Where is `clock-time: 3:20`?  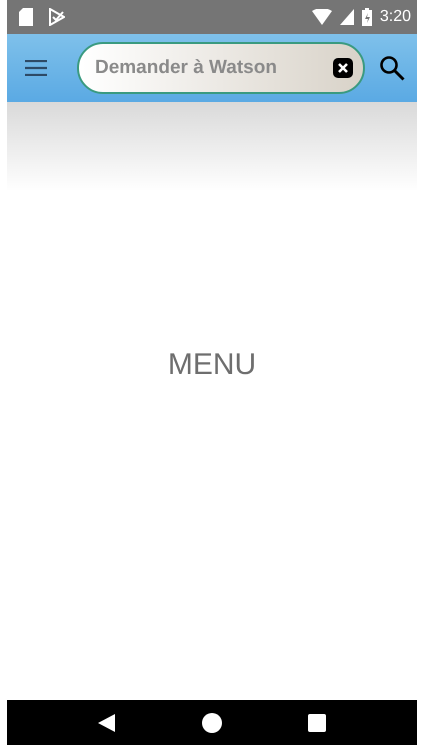 clock-time: 3:20 is located at coordinates (395, 17).